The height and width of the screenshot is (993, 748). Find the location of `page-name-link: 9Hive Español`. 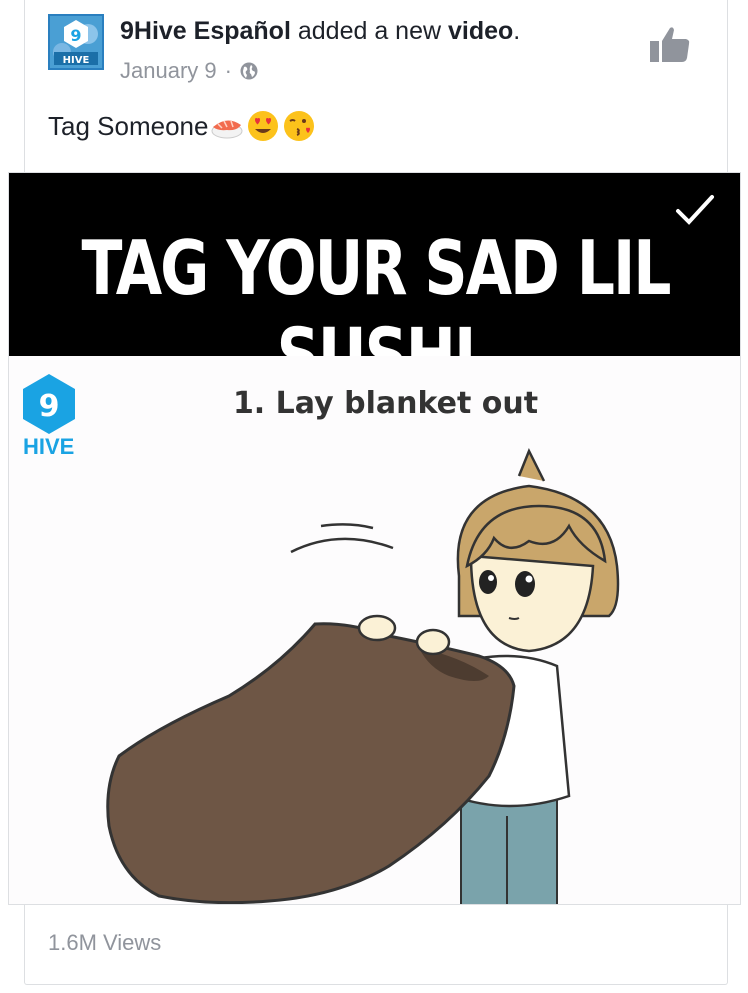

page-name-link: 9Hive Español is located at coordinates (205, 31).